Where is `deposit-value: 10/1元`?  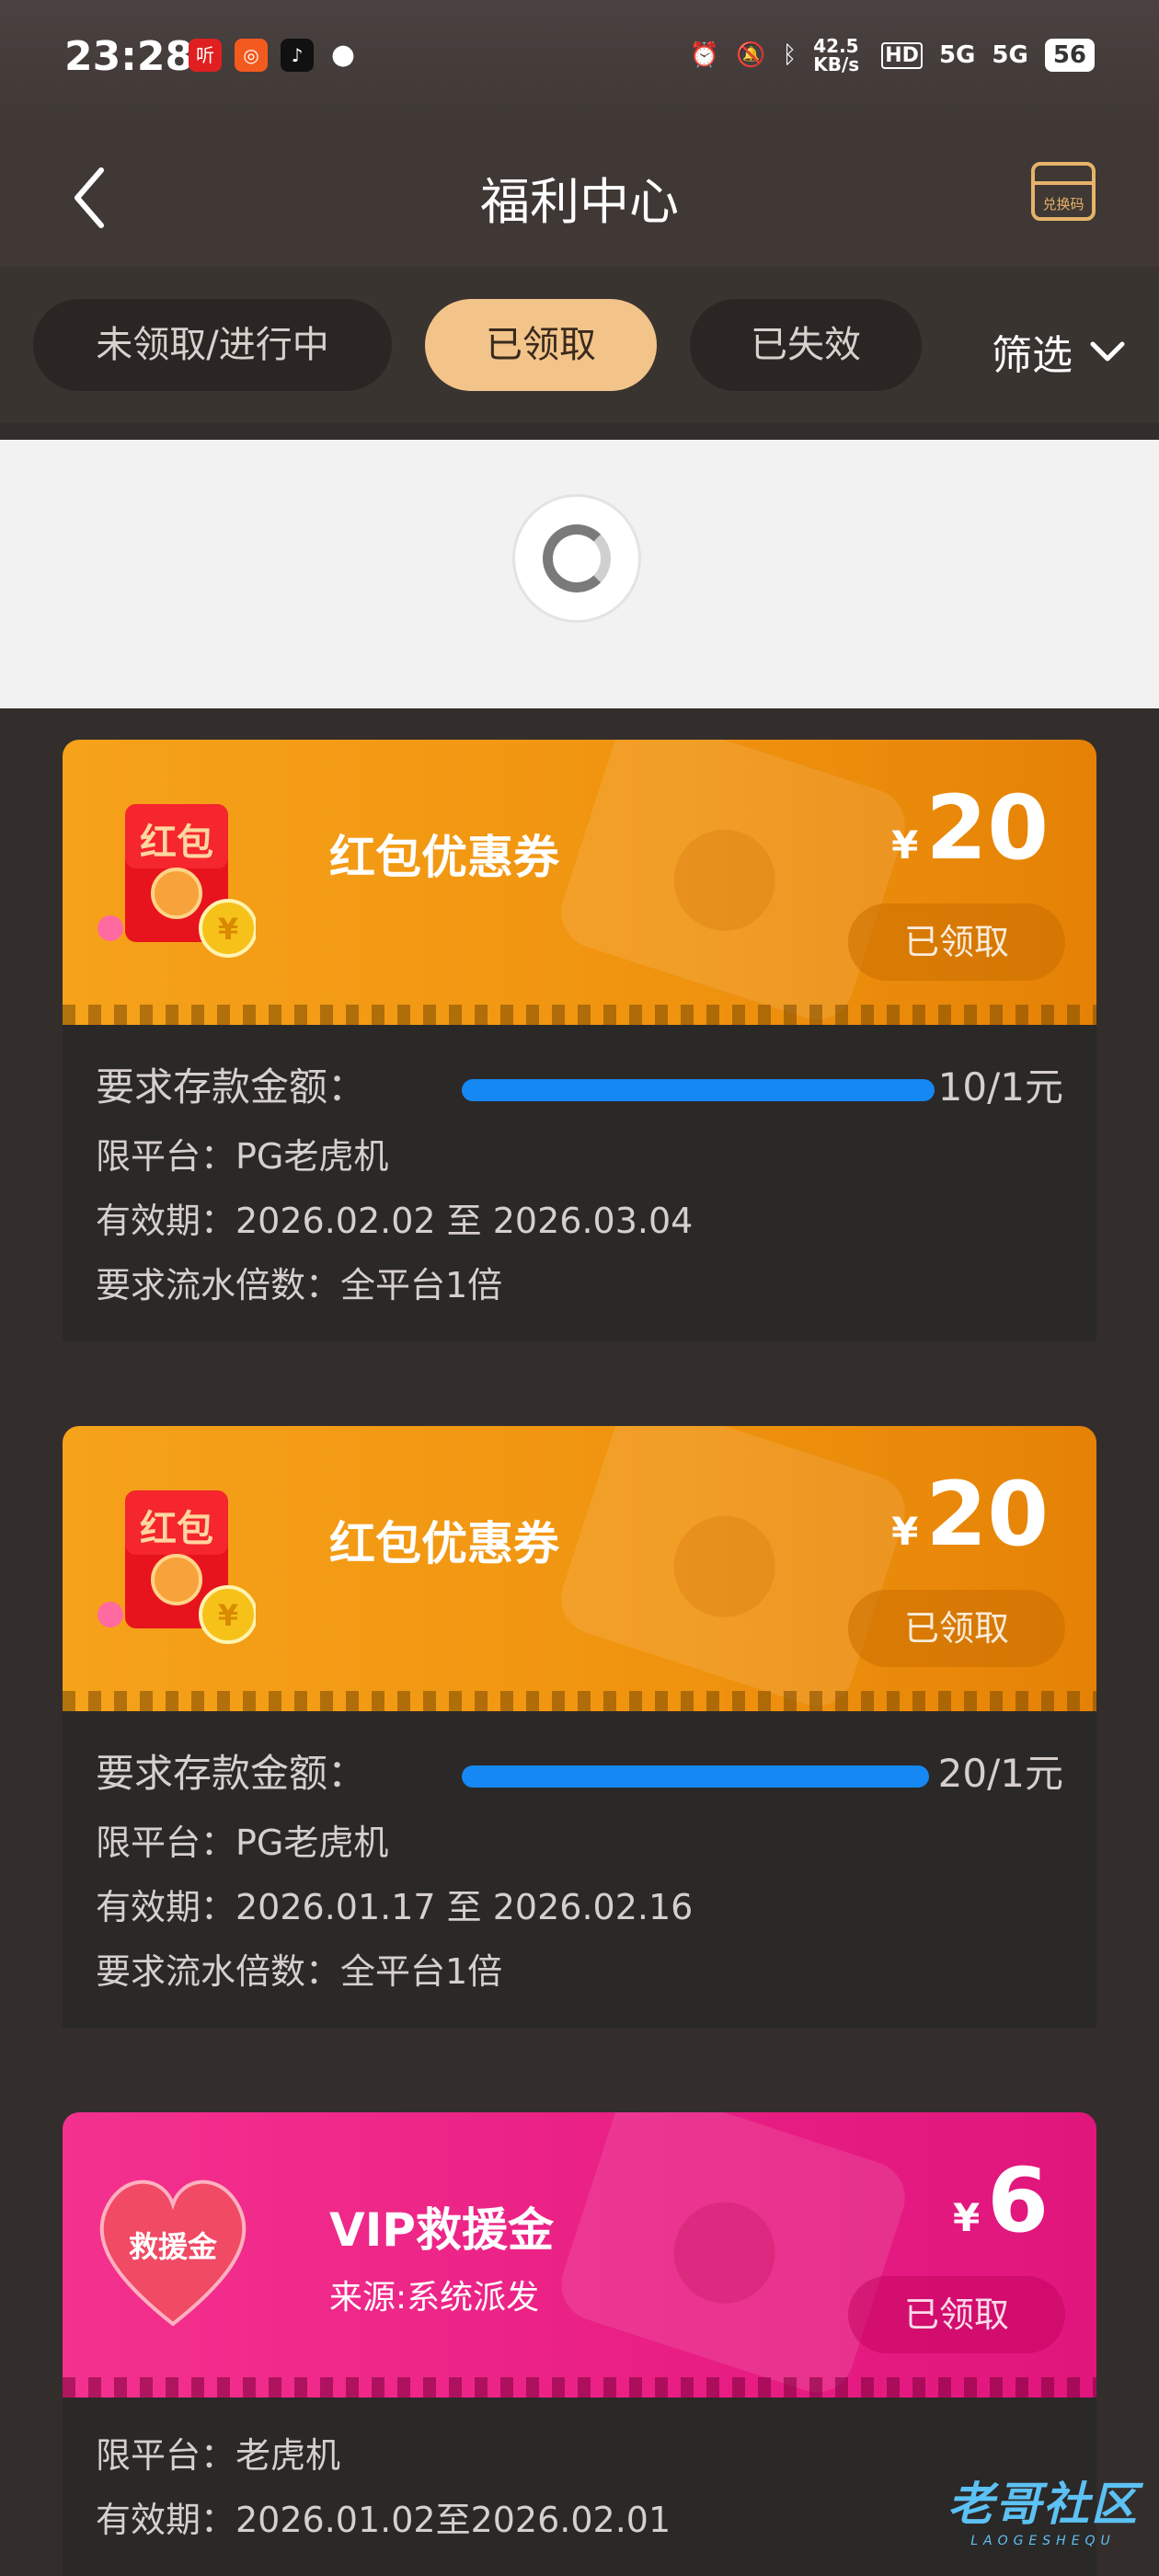
deposit-value: 10/1元 is located at coordinates (1000, 1087).